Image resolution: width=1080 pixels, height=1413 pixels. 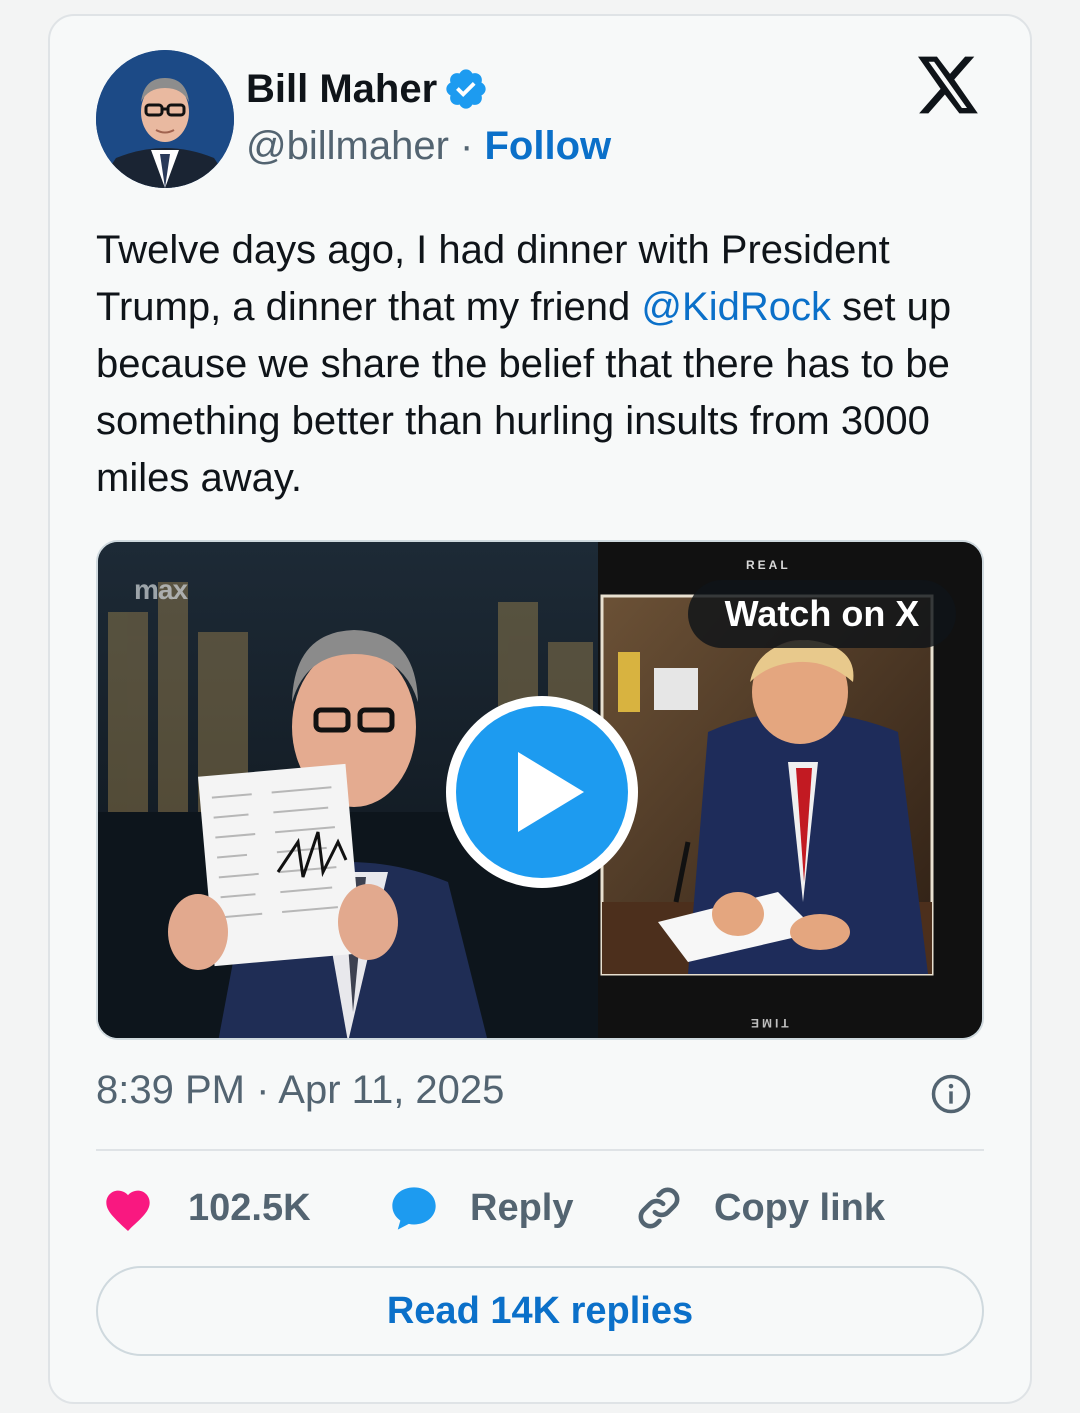 What do you see at coordinates (540, 1150) in the screenshot?
I see `divider` at bounding box center [540, 1150].